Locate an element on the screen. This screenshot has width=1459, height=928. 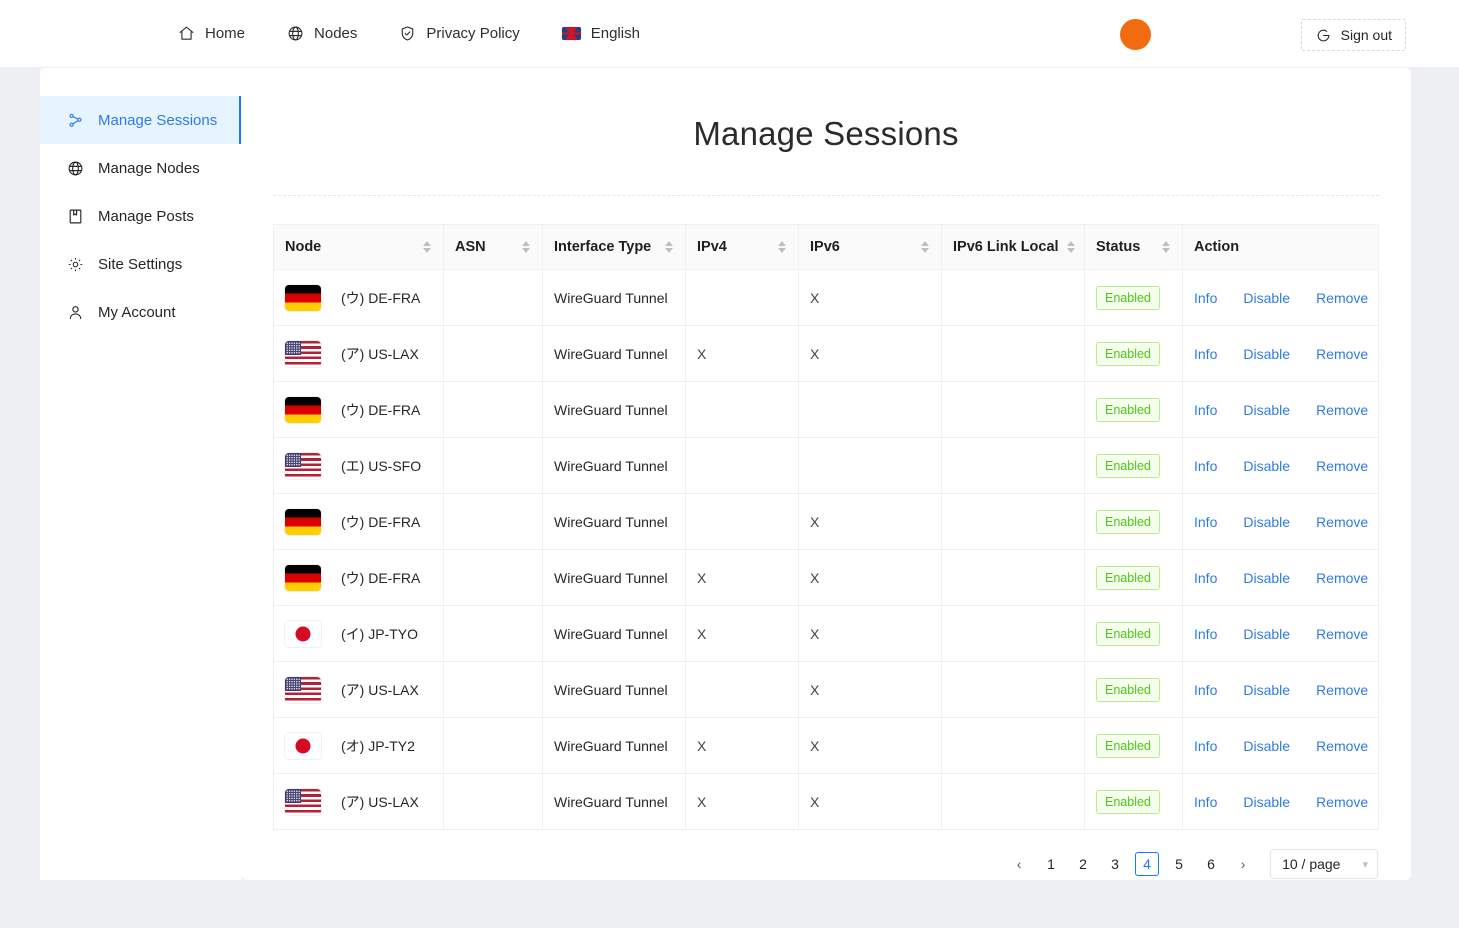
sidebar-item-manage-posts: Manage Posts is located at coordinates (140, 216).